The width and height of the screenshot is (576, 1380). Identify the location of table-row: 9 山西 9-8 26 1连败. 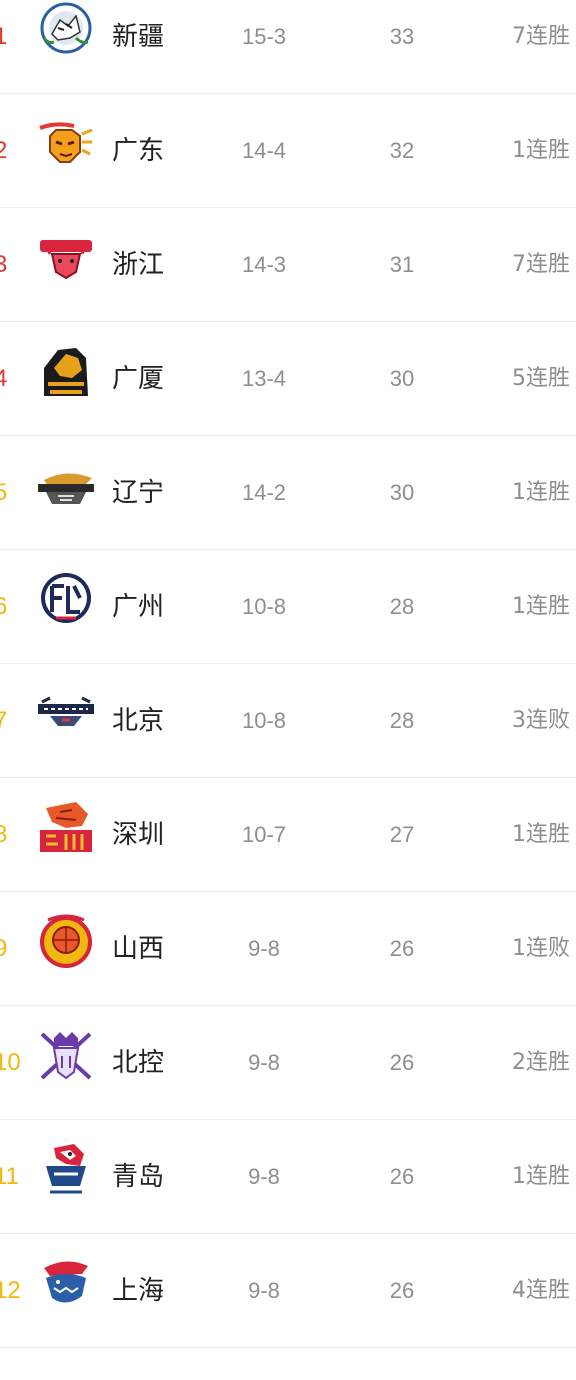
(288, 949).